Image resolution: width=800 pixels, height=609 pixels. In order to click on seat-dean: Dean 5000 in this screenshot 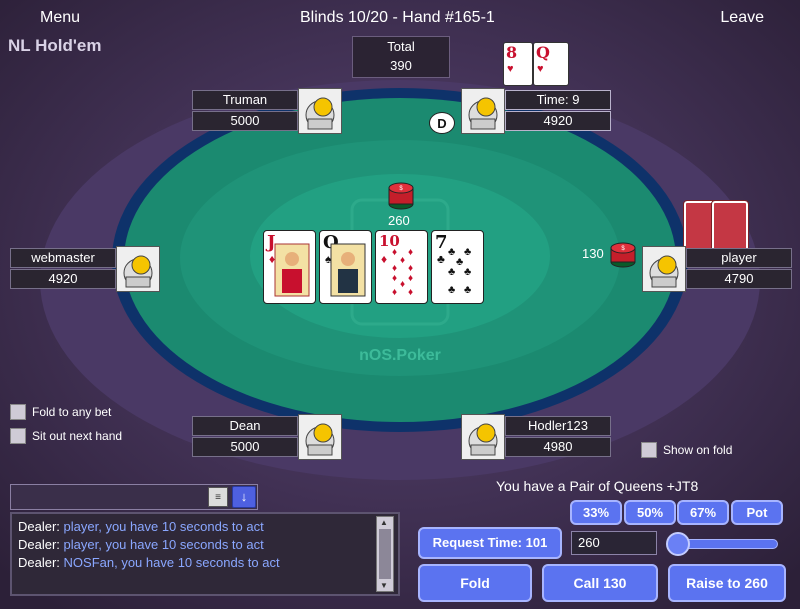, I will do `click(267, 437)`.